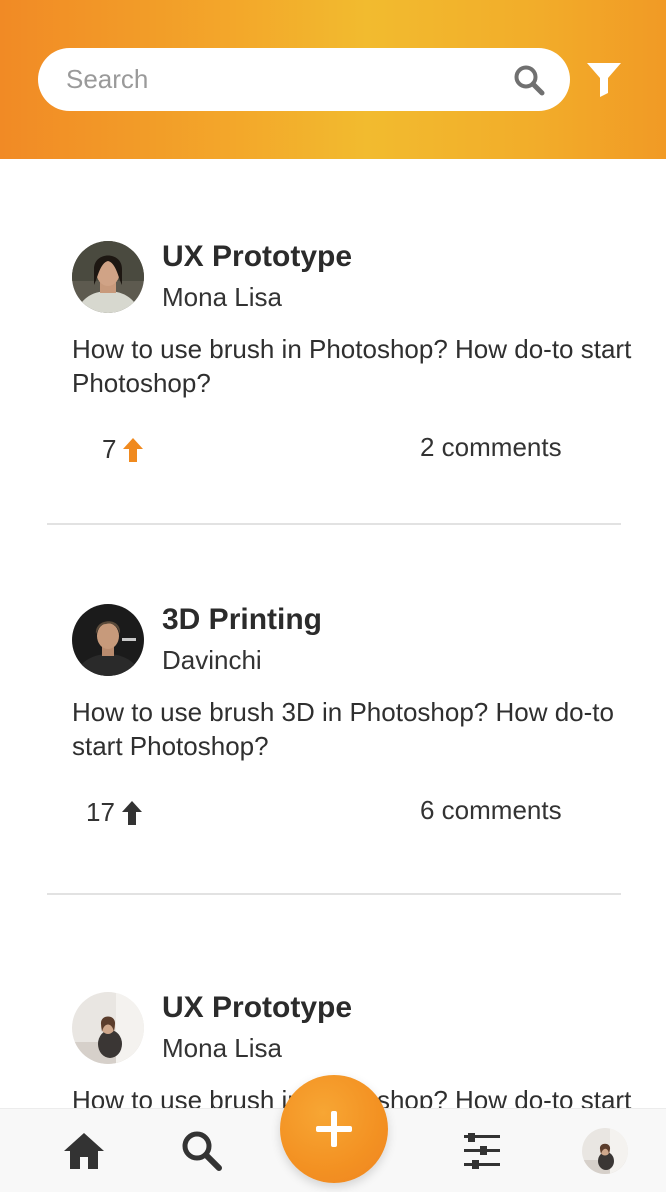 This screenshot has width=666, height=1192. What do you see at coordinates (604, 79) in the screenshot?
I see `filter-icon` at bounding box center [604, 79].